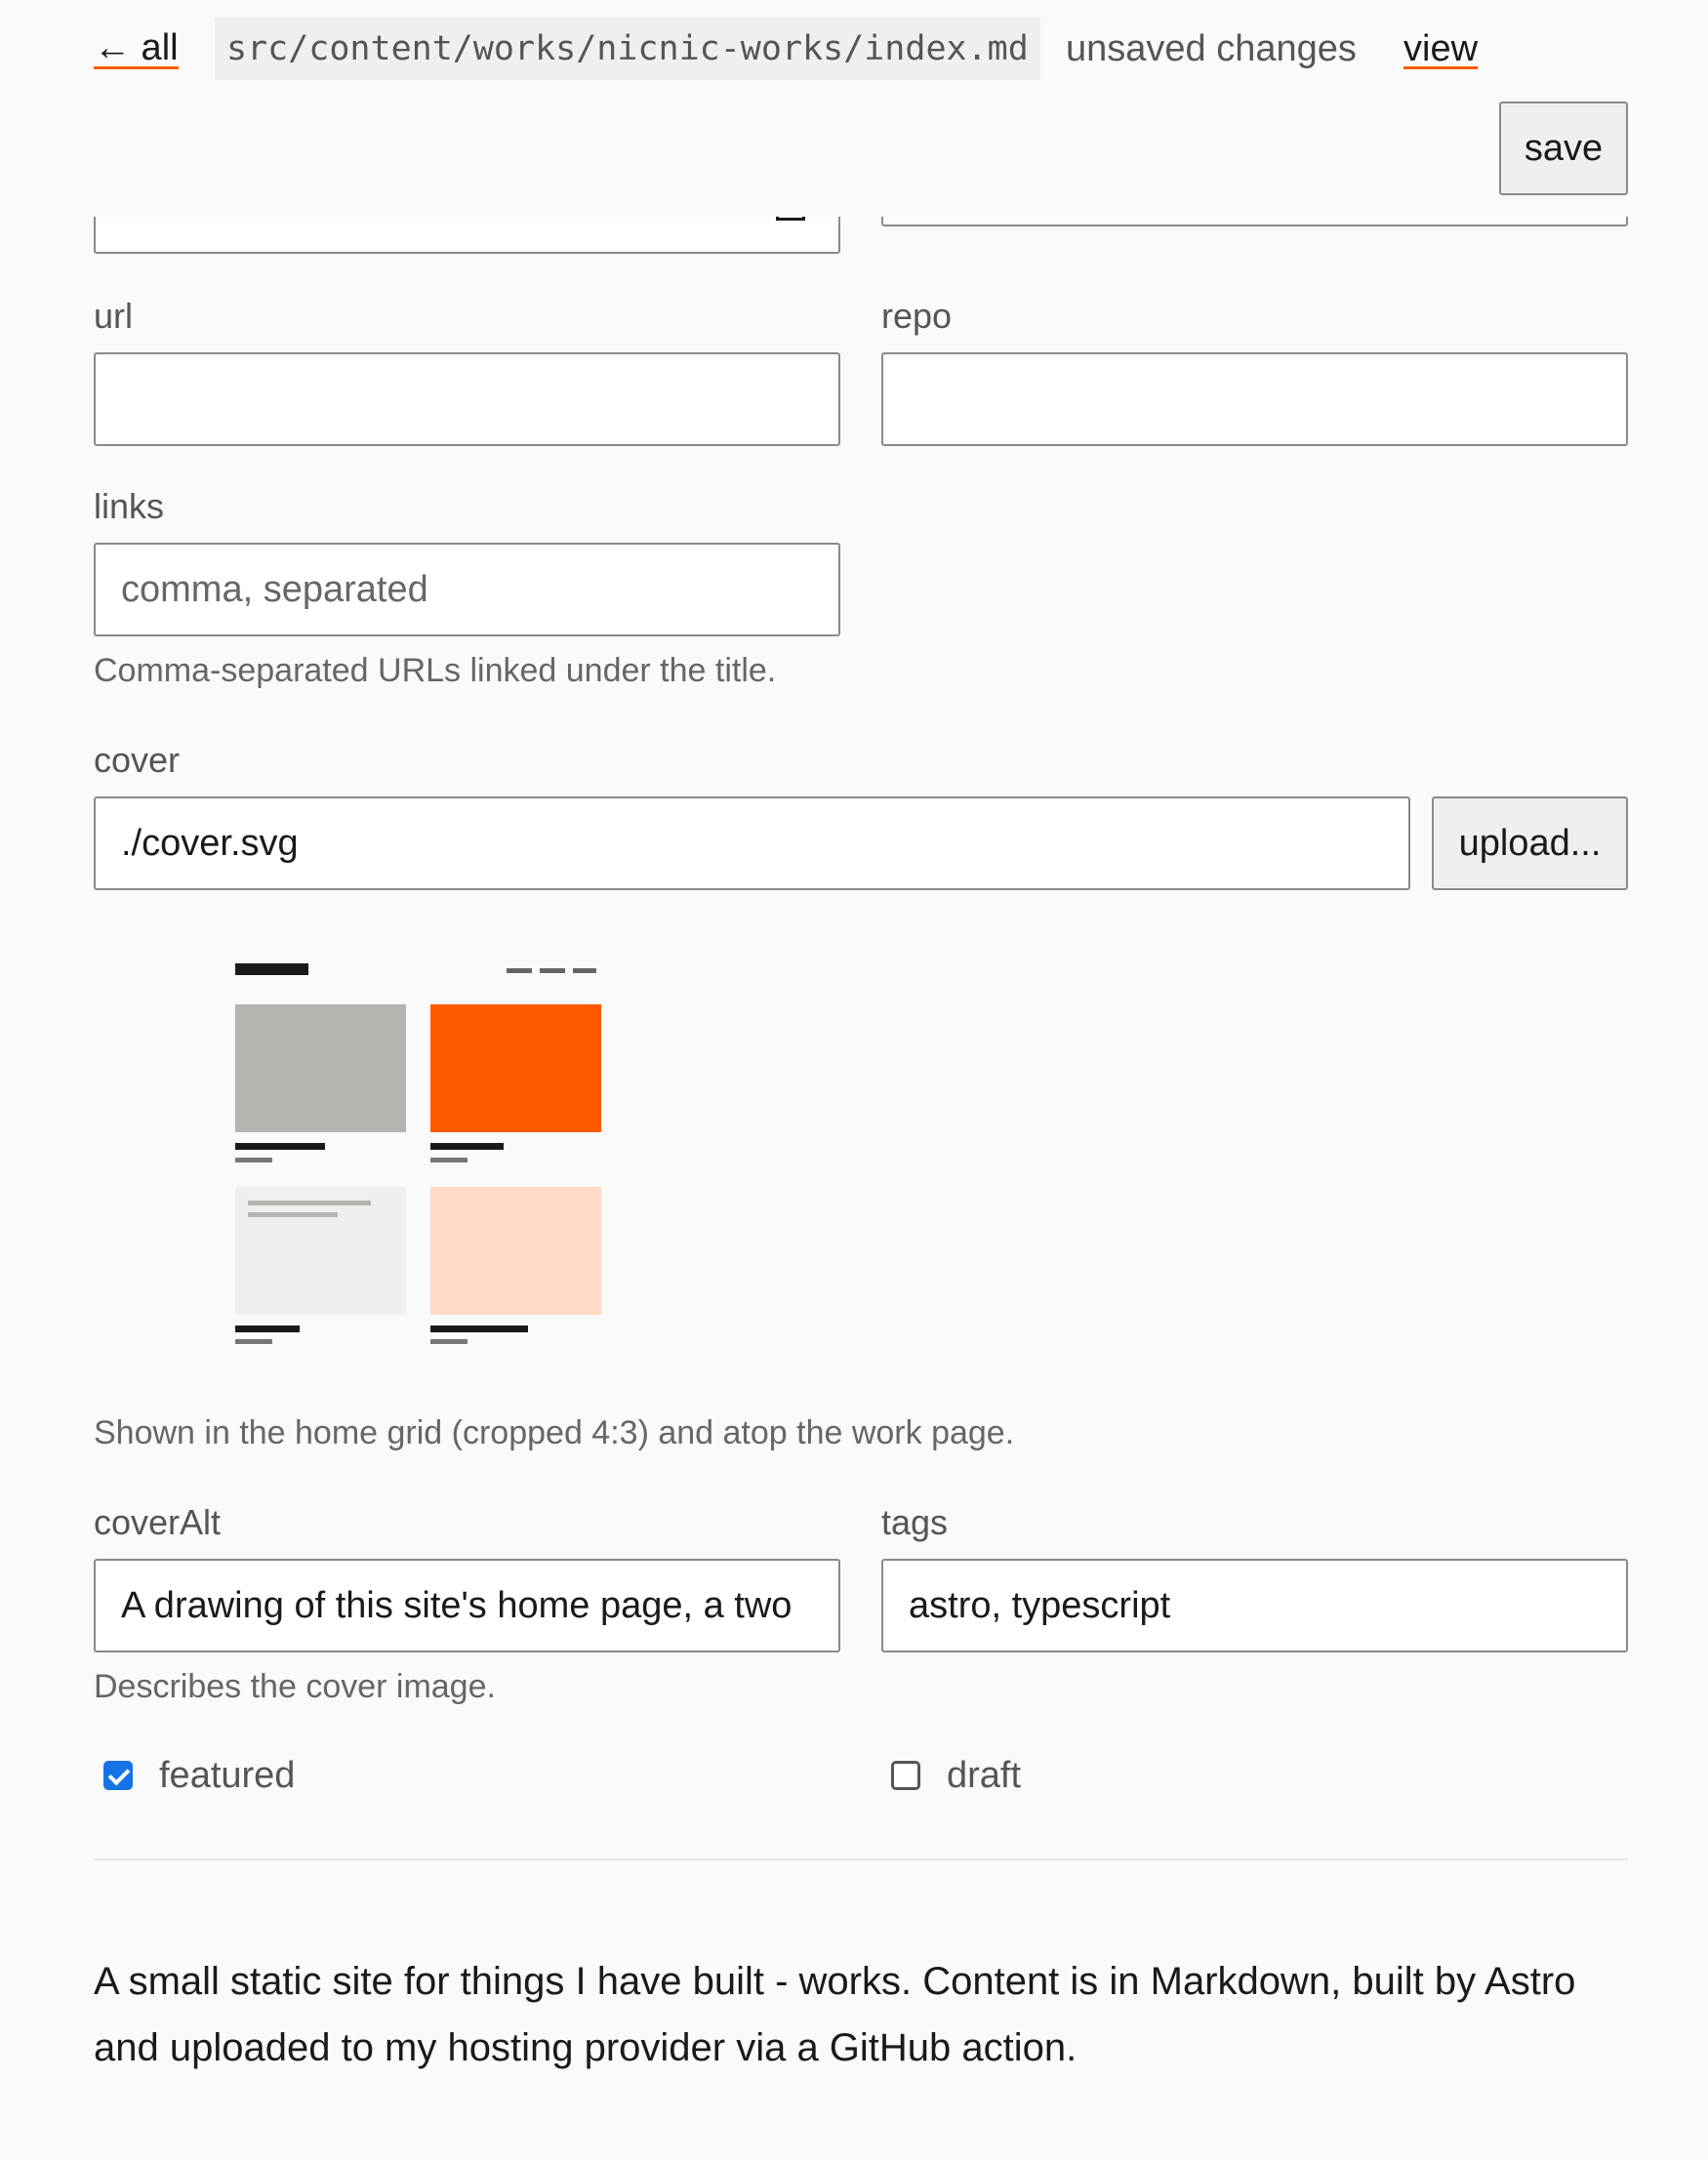 The width and height of the screenshot is (1708, 2161). I want to click on featured-checkbox, so click(118, 1775).